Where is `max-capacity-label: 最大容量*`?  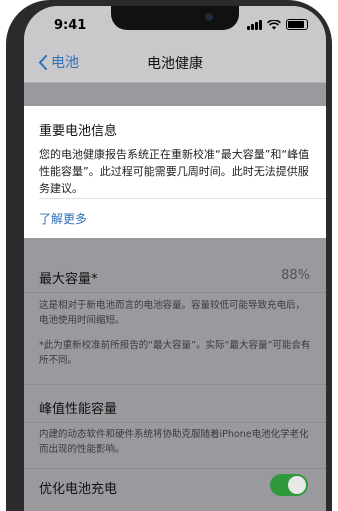
max-capacity-label: 最大容量* is located at coordinates (68, 279).